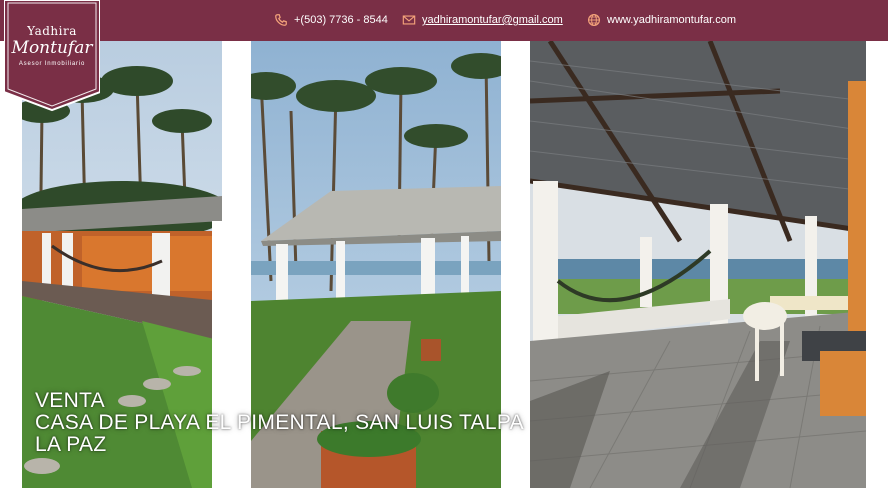 The image size is (888, 500). Describe the element at coordinates (671, 20) in the screenshot. I see `website-link: www.yadhiramontufar.com` at that location.